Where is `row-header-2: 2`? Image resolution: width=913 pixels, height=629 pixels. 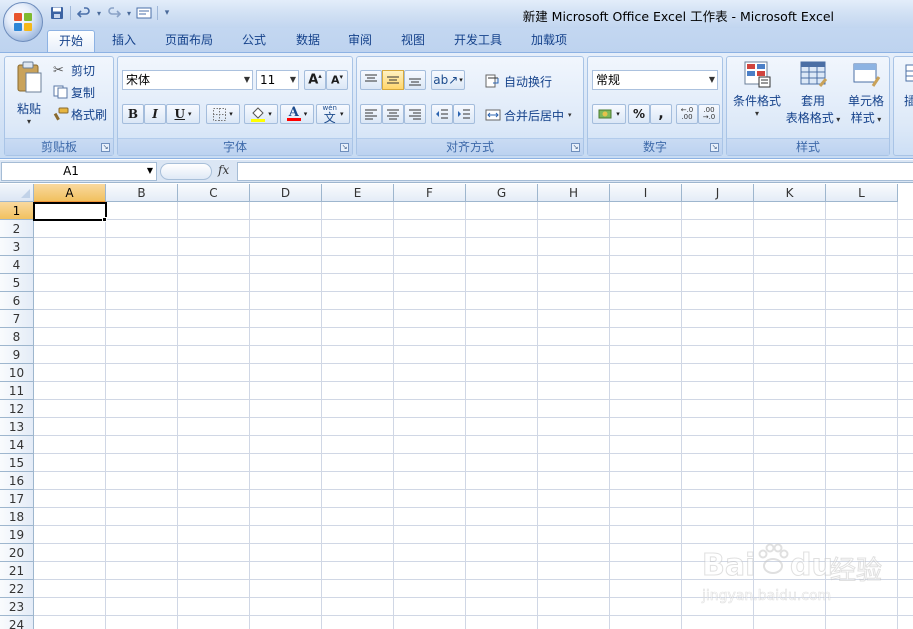 row-header-2: 2 is located at coordinates (17, 229).